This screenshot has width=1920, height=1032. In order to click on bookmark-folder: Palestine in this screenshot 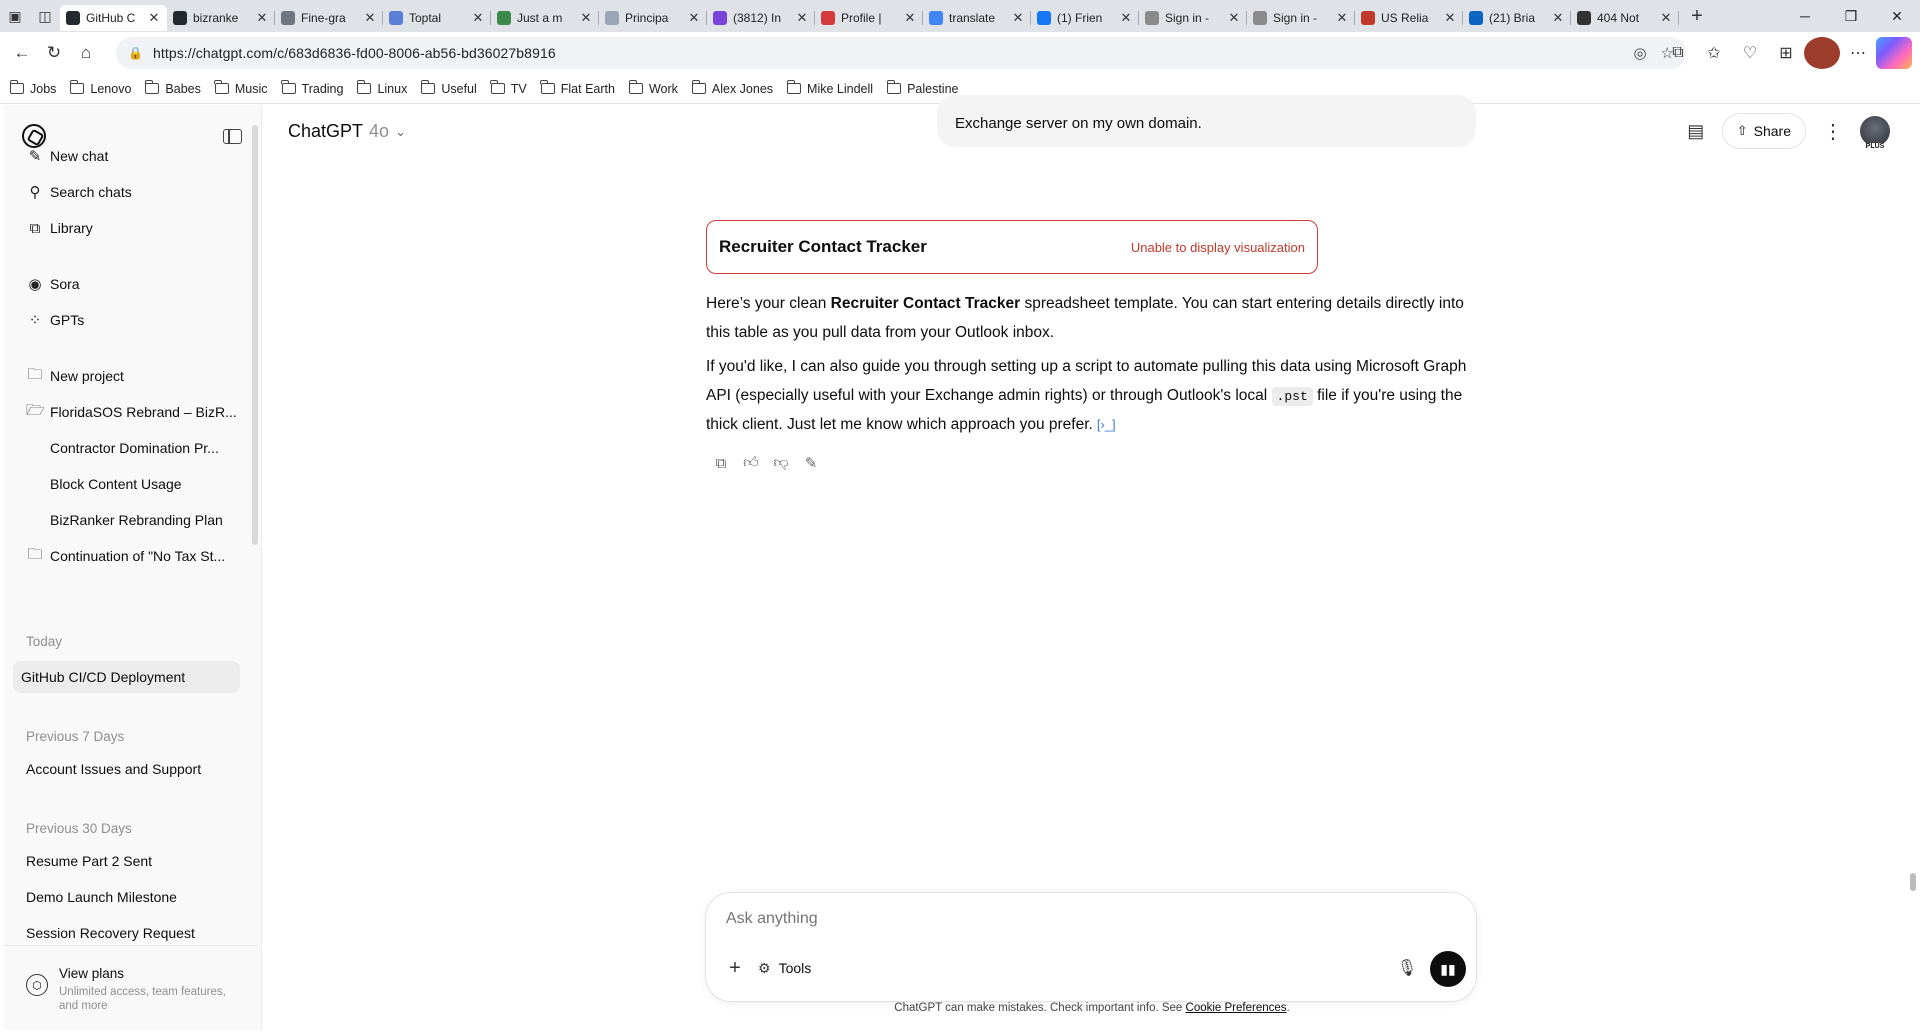, I will do `click(922, 88)`.